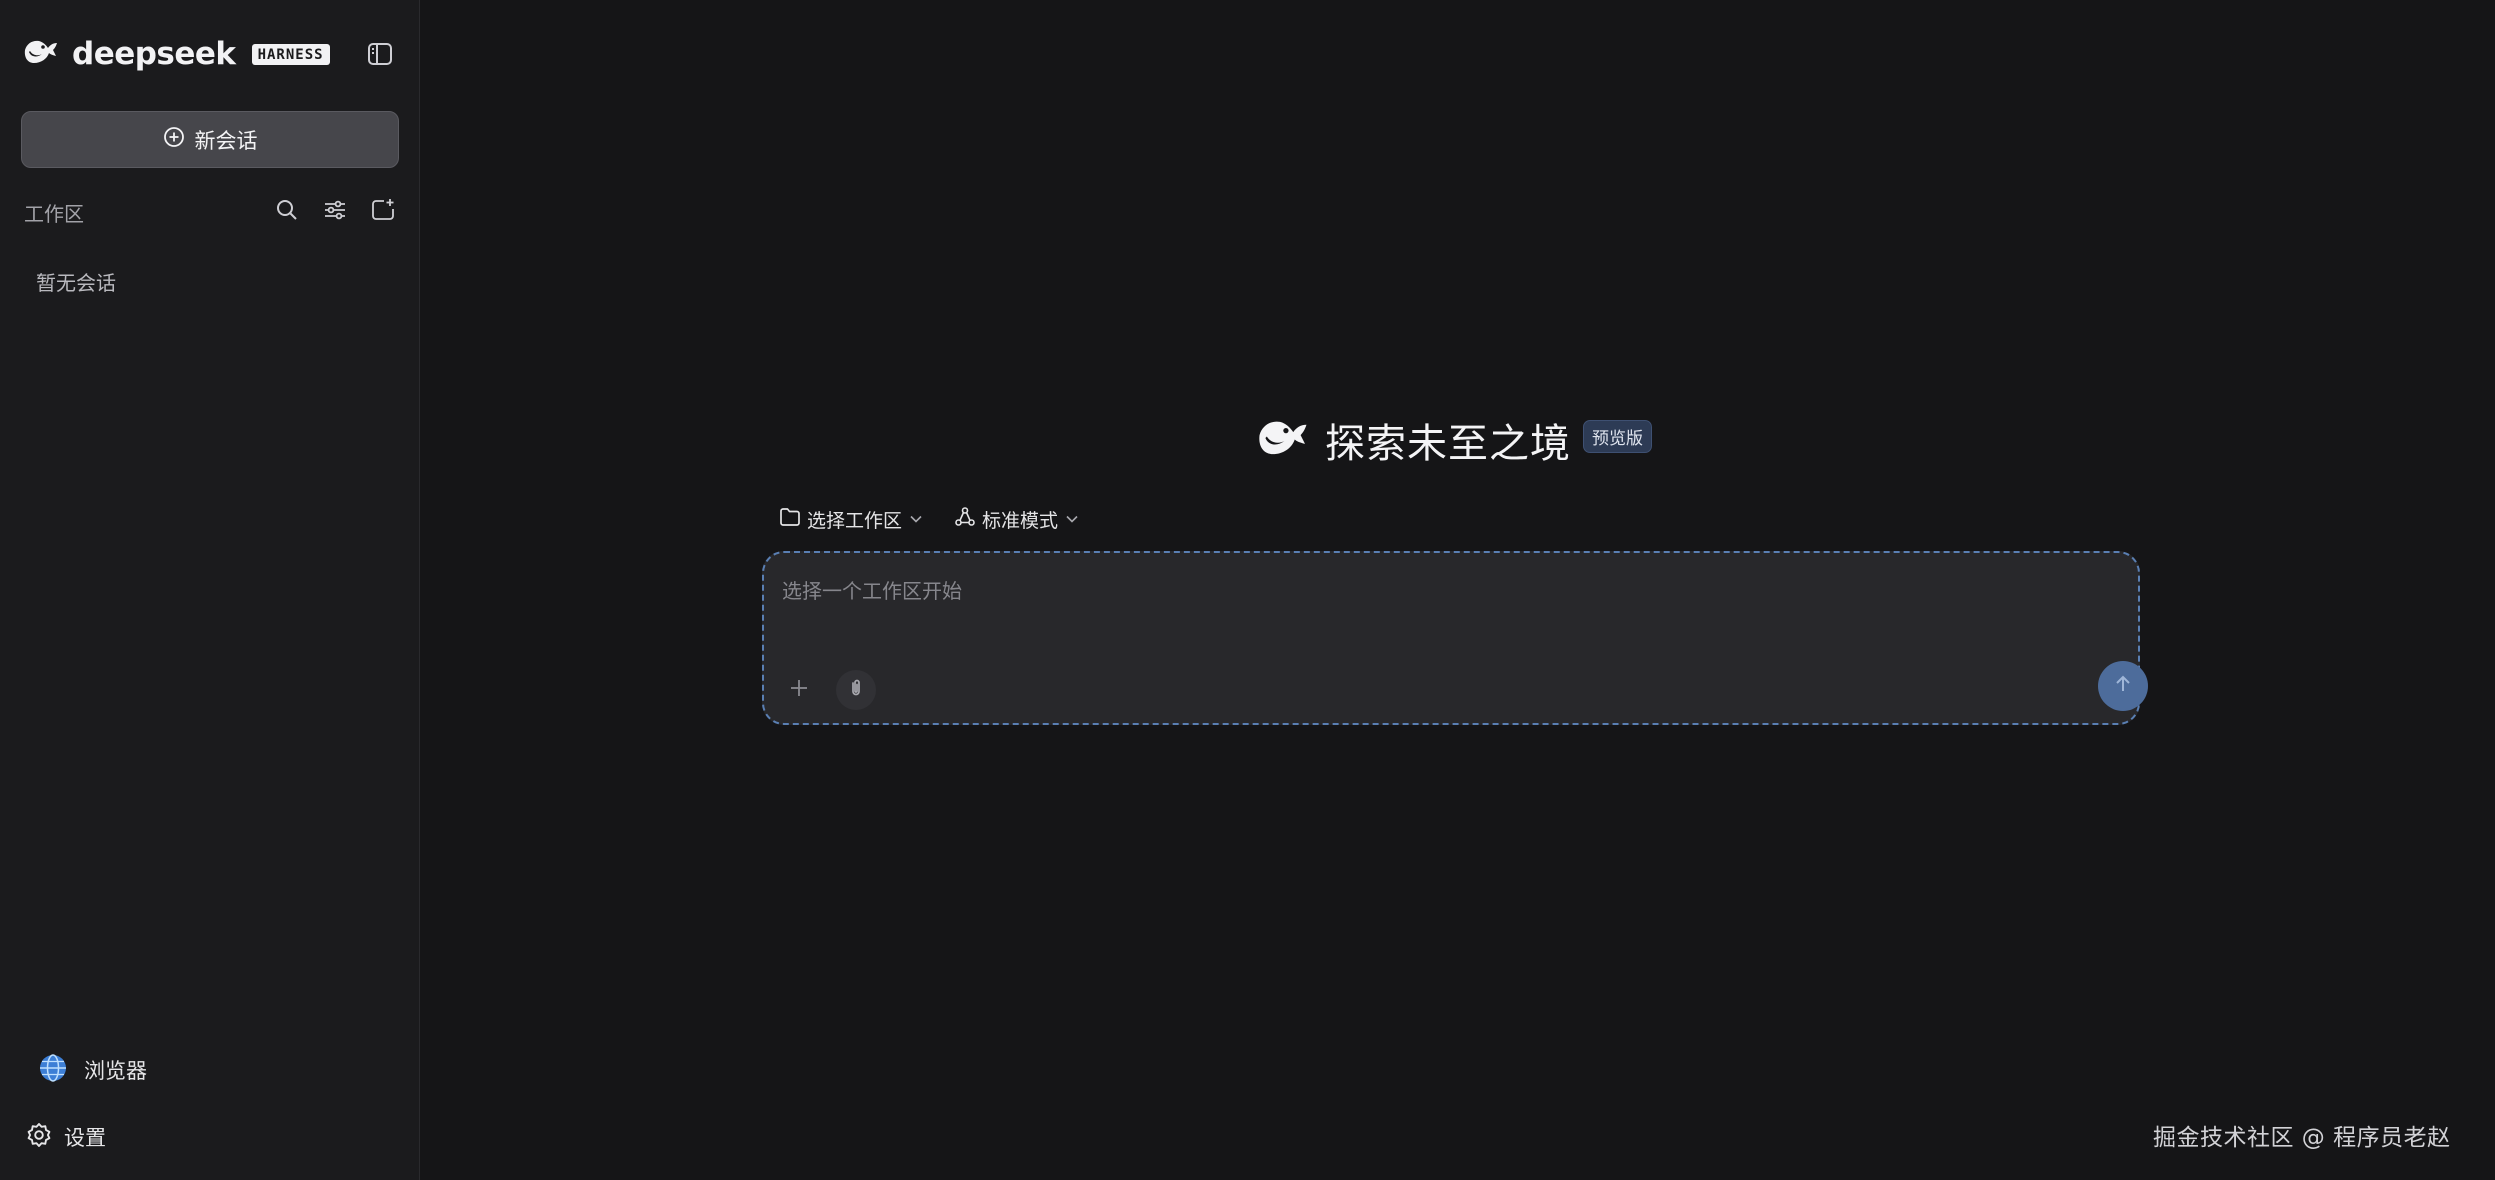  I want to click on browser-button: 浏览器, so click(92, 1070).